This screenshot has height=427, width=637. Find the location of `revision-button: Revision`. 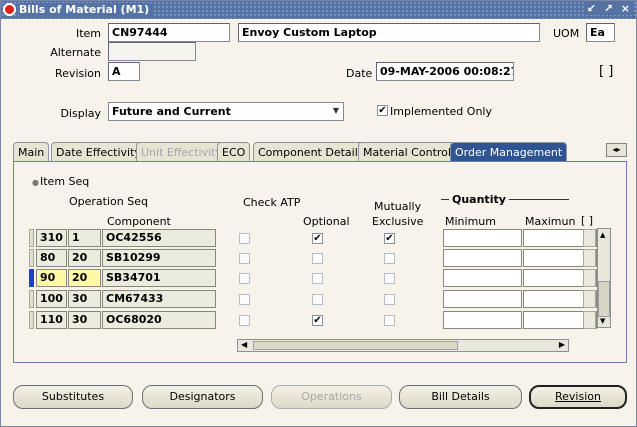

revision-button: Revision is located at coordinates (578, 397).